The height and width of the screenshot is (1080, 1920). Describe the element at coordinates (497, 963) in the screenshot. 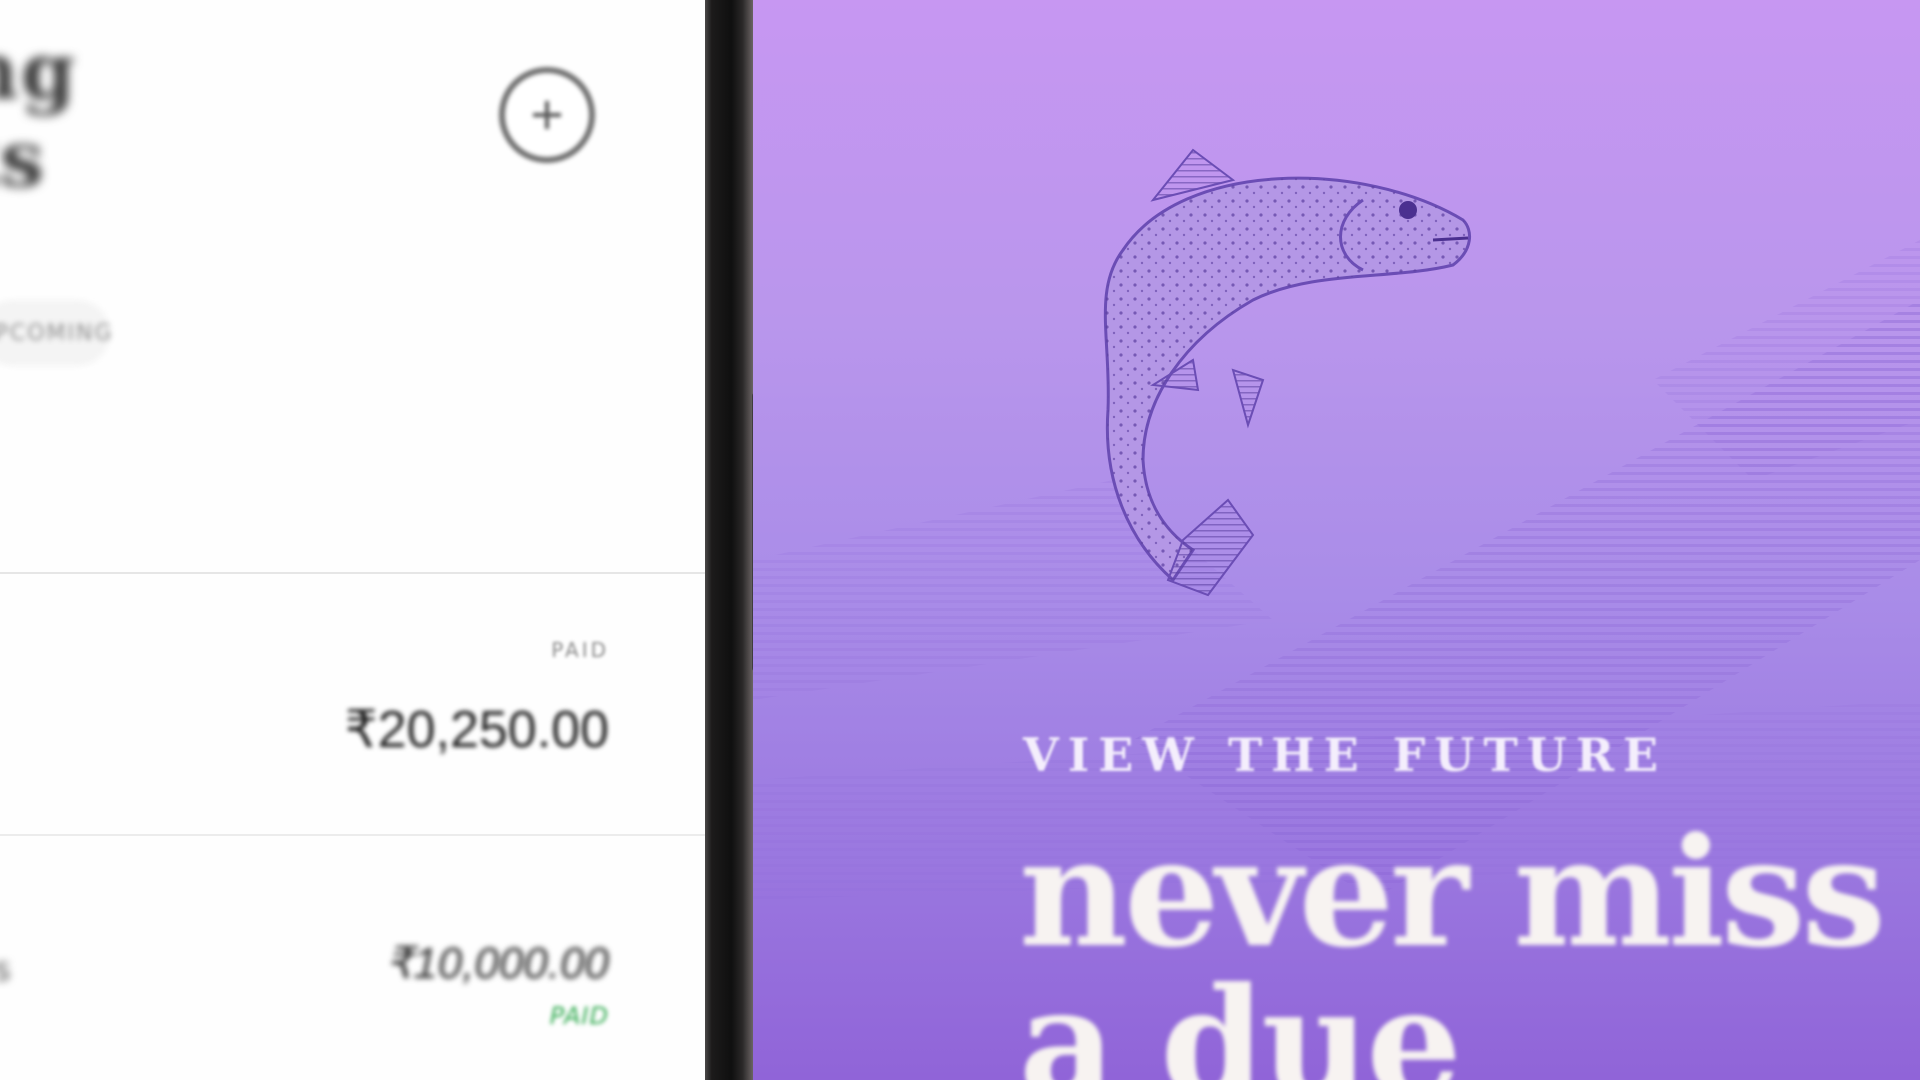

I see `payment-amount: ₹10,000.00` at that location.